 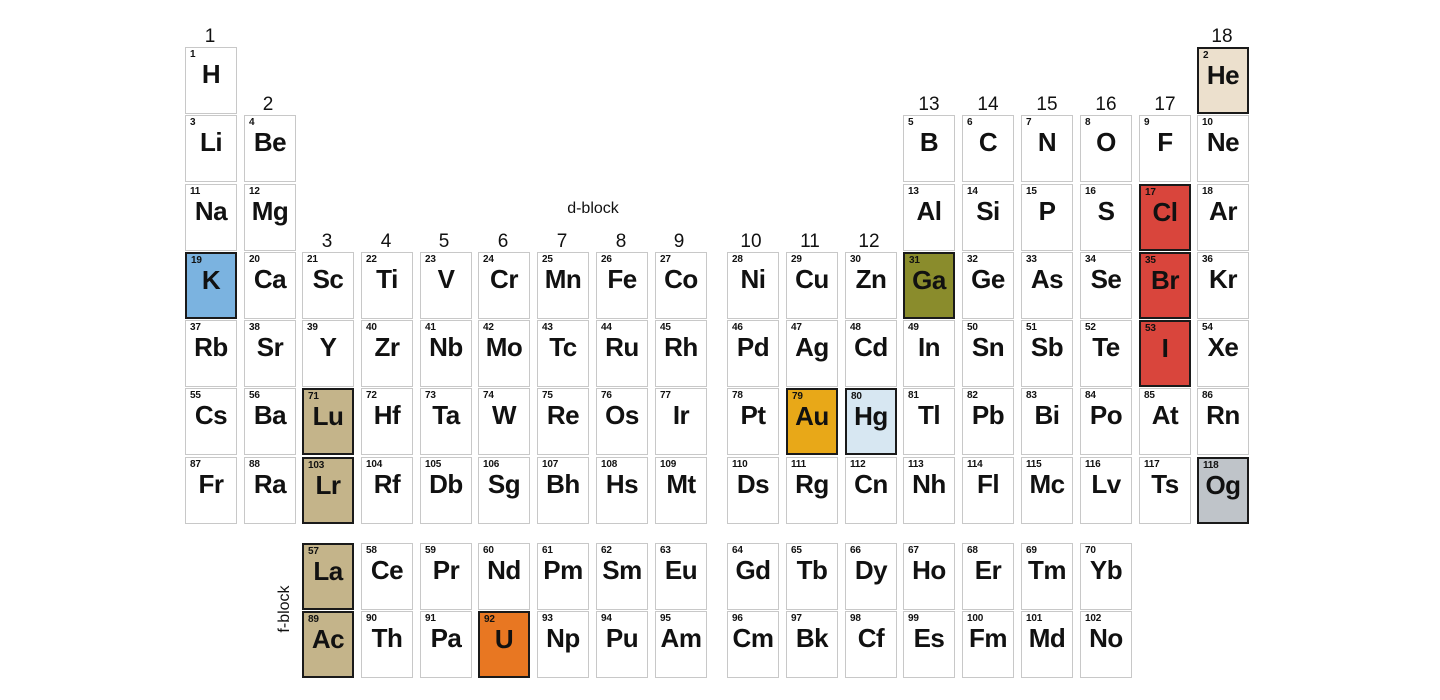 What do you see at coordinates (1165, 285) in the screenshot?
I see `element-cell-br: 35 Br` at bounding box center [1165, 285].